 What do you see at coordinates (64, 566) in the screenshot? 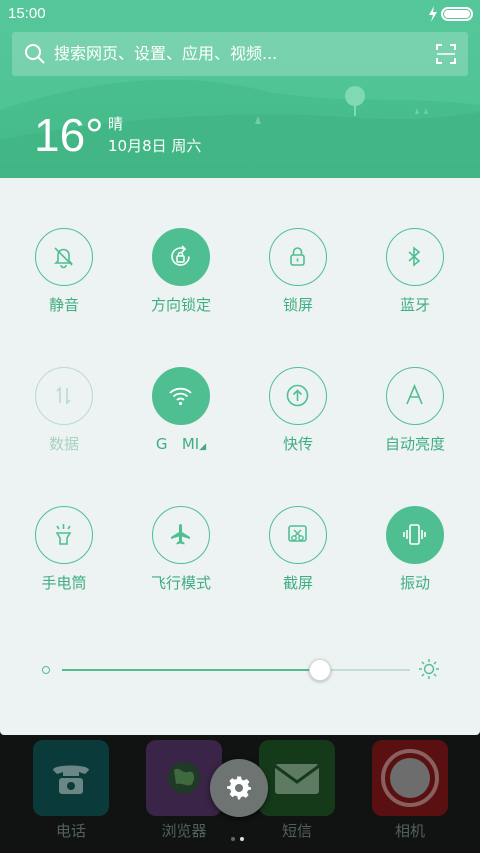
I see `toggle-flashlight: 手电筒` at bounding box center [64, 566].